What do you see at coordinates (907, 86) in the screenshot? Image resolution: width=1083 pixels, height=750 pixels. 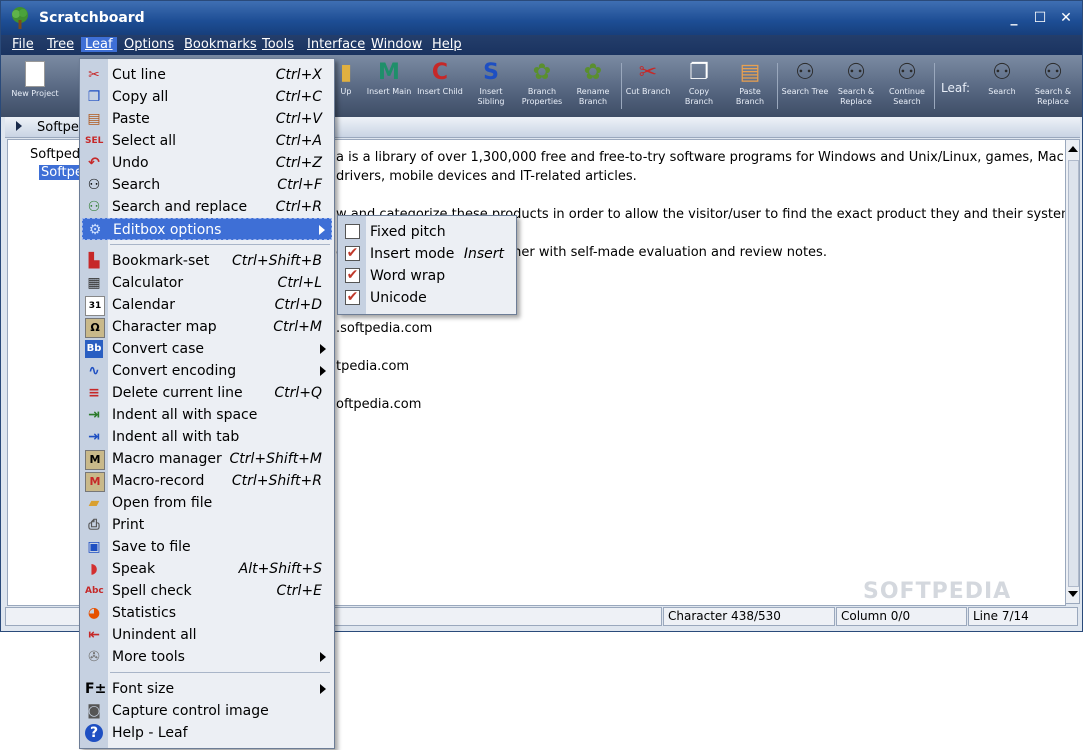 I see `continue-search-button: ⚇ Continue Search` at bounding box center [907, 86].